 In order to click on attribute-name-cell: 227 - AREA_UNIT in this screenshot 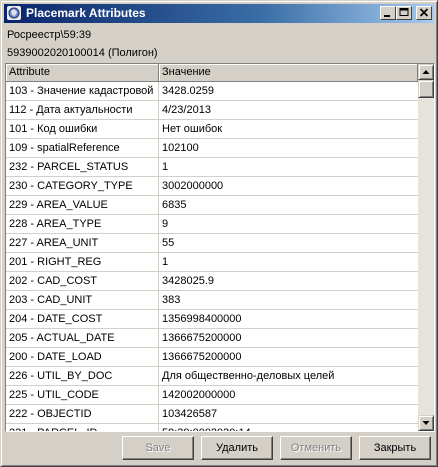, I will do `click(82, 243)`.